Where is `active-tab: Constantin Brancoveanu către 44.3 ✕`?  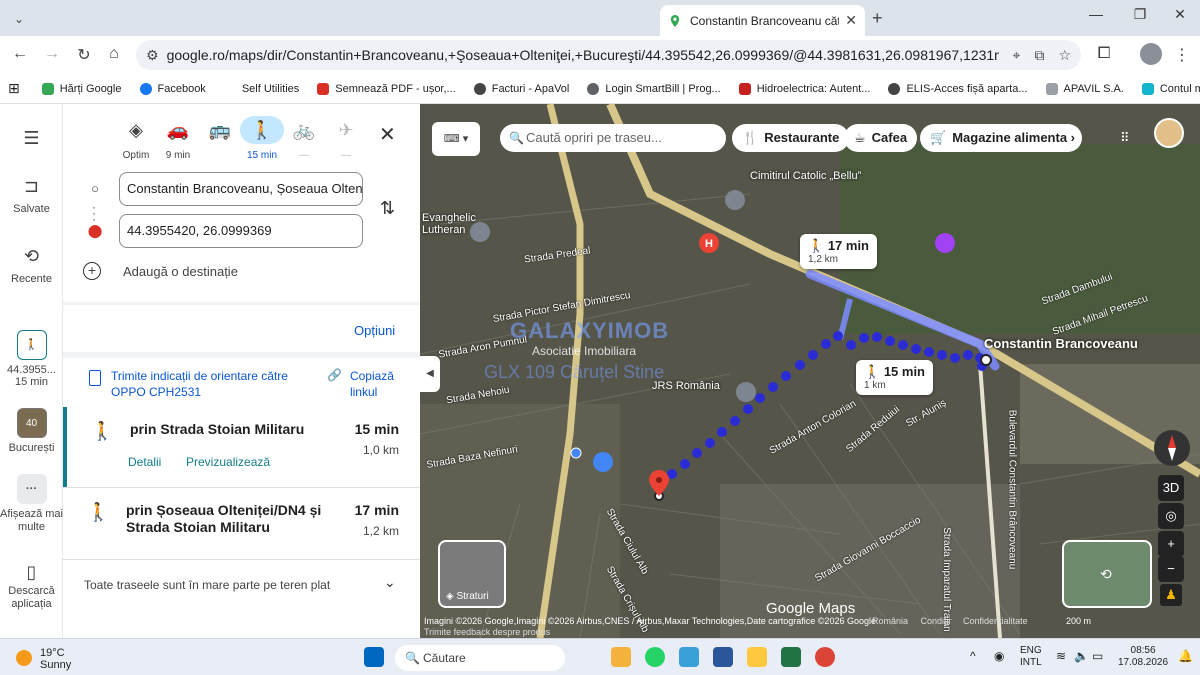 active-tab: Constantin Brancoveanu către 44.3 ✕ is located at coordinates (762, 20).